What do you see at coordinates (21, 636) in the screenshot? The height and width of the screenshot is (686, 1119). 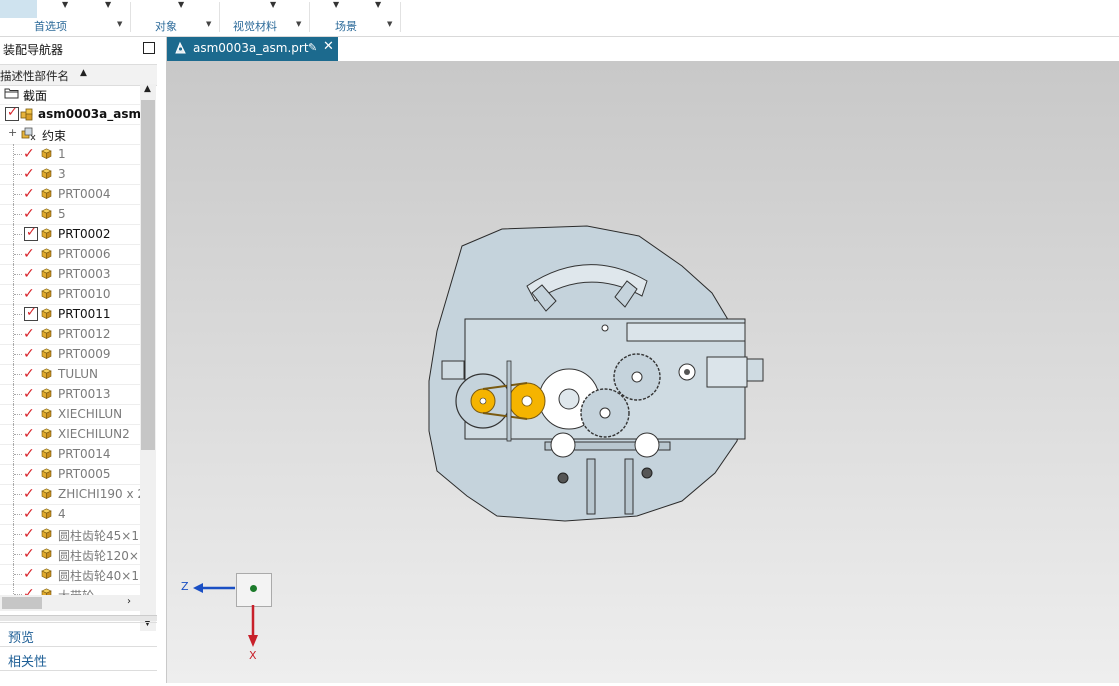 I see `preview-panel-header: 预览` at bounding box center [21, 636].